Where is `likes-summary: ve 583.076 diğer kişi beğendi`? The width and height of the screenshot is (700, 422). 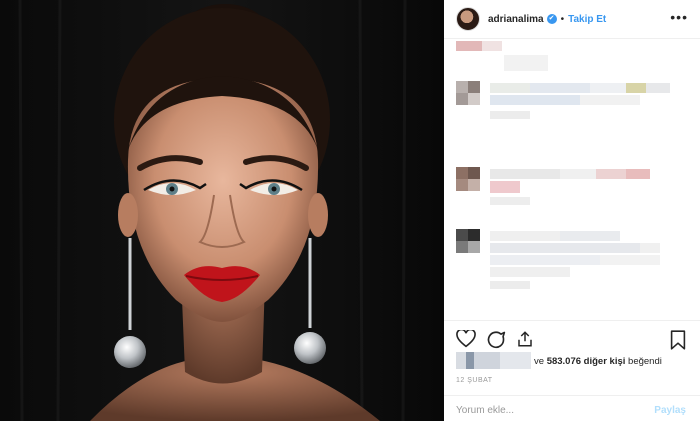 likes-summary: ve 583.076 diğer kişi beğendi is located at coordinates (576, 361).